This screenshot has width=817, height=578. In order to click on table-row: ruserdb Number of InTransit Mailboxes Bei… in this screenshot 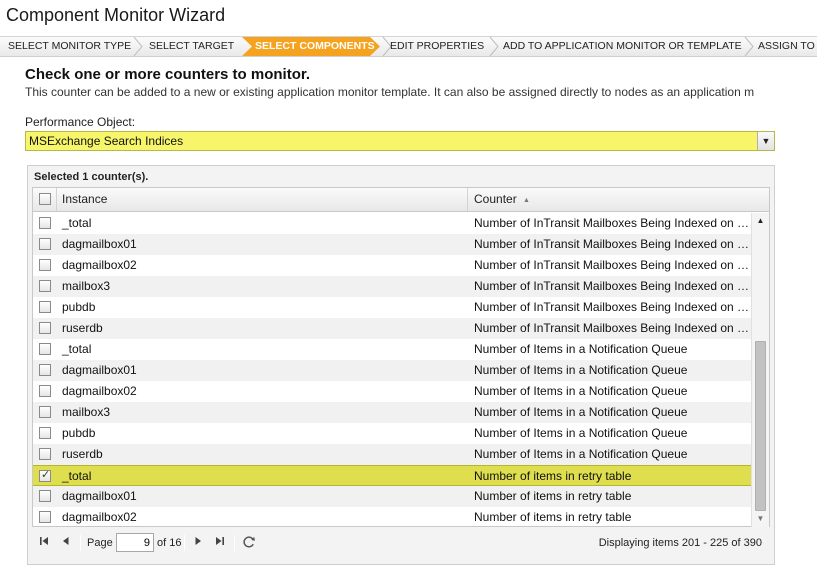, I will do `click(392, 328)`.